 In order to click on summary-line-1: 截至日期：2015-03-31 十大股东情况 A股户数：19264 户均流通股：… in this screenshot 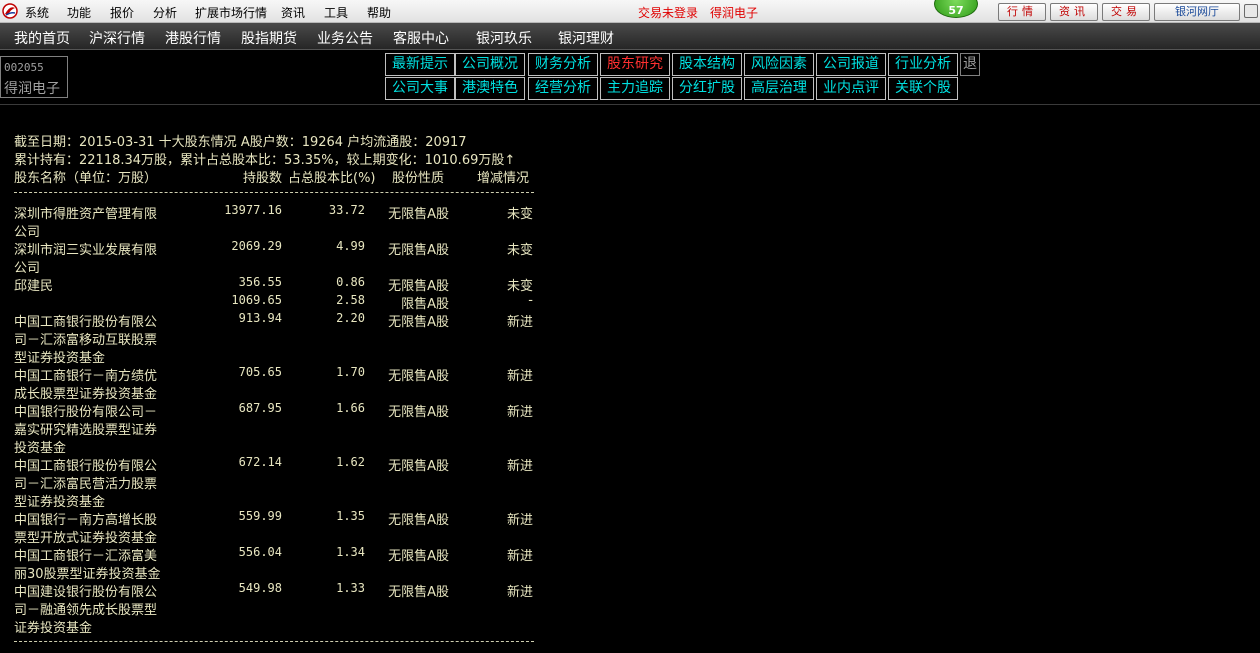, I will do `click(240, 142)`.